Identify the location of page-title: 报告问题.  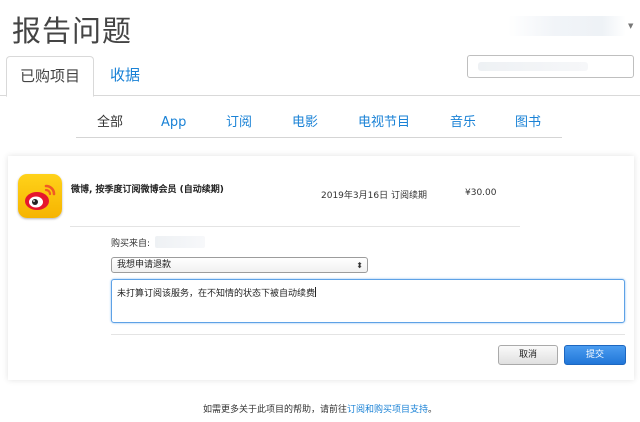
(72, 31).